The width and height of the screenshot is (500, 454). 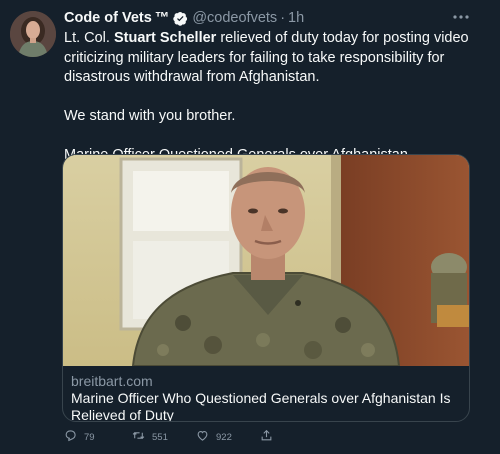 I want to click on retweet-button: 551, so click(x=150, y=437).